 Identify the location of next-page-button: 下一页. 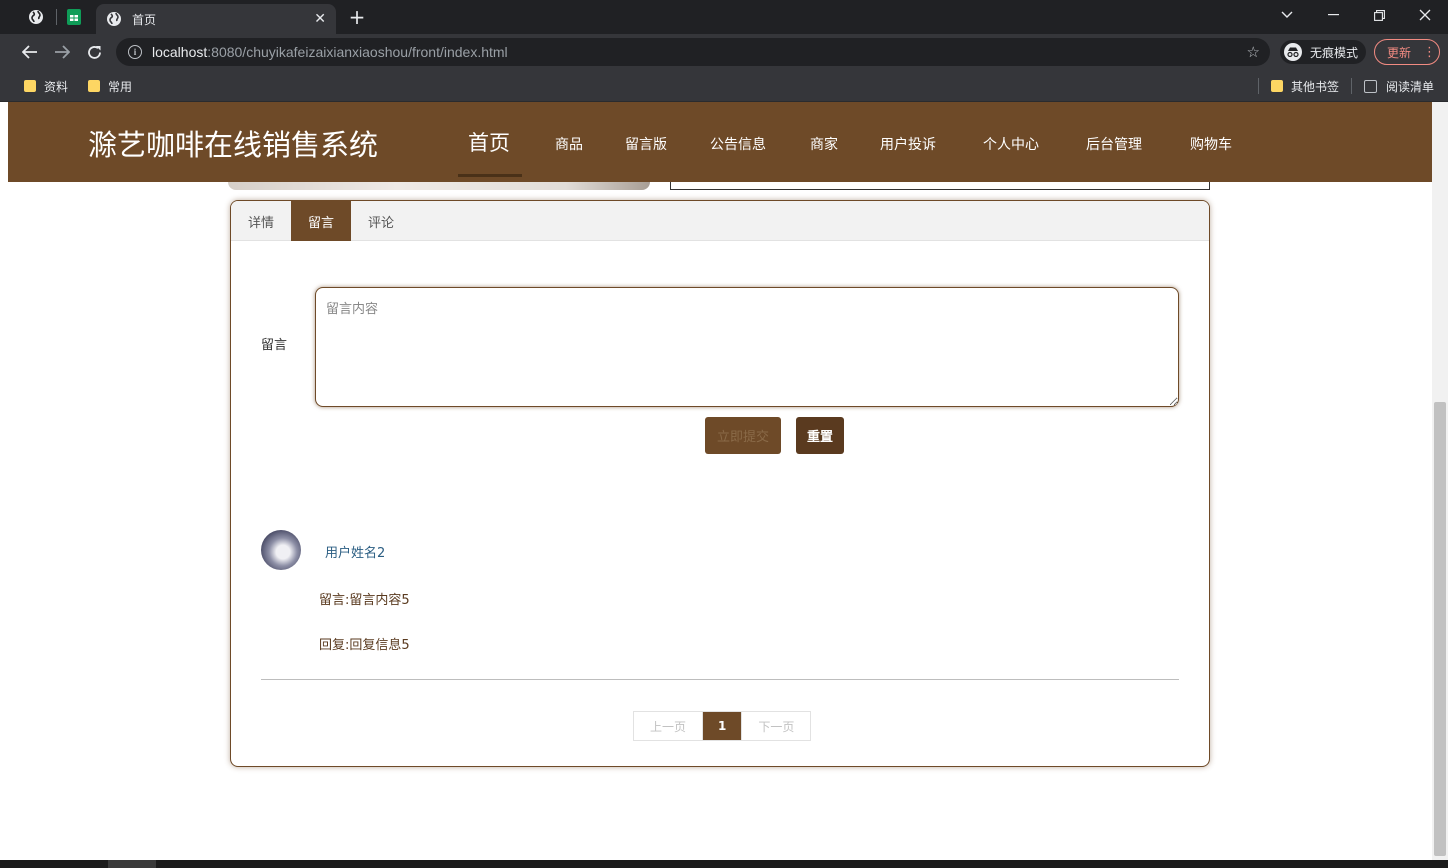
(776, 726).